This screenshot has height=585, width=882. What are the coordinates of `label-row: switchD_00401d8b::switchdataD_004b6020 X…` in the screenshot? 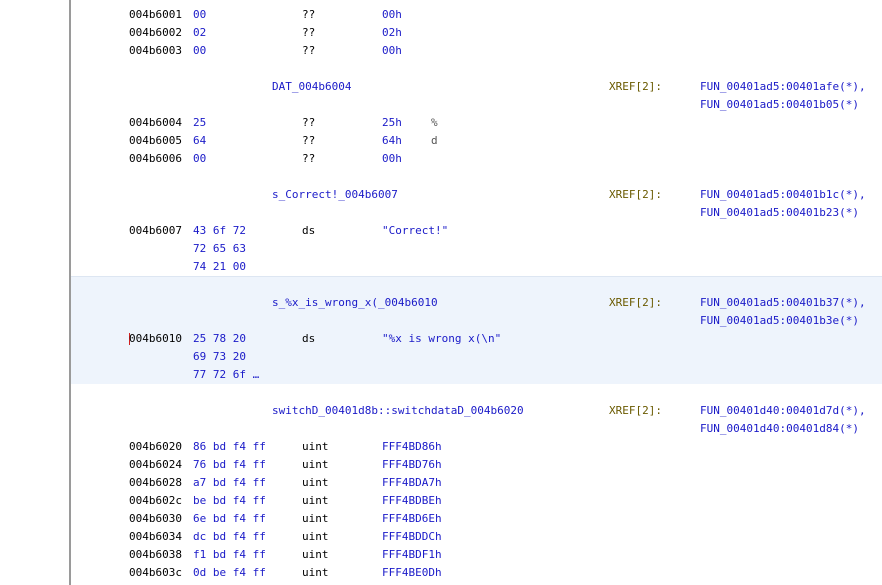 It's located at (476, 420).